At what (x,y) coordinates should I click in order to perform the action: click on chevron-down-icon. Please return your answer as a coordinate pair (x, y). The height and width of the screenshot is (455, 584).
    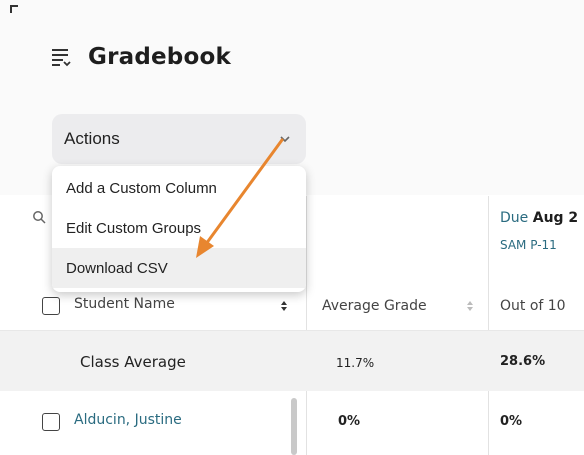
    Looking at the image, I should click on (285, 139).